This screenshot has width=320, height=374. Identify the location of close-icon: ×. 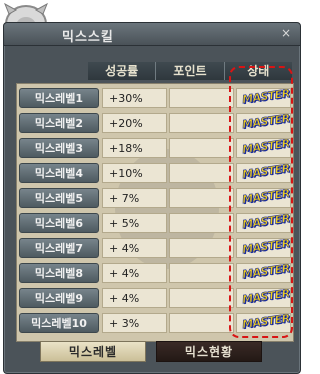
(286, 33).